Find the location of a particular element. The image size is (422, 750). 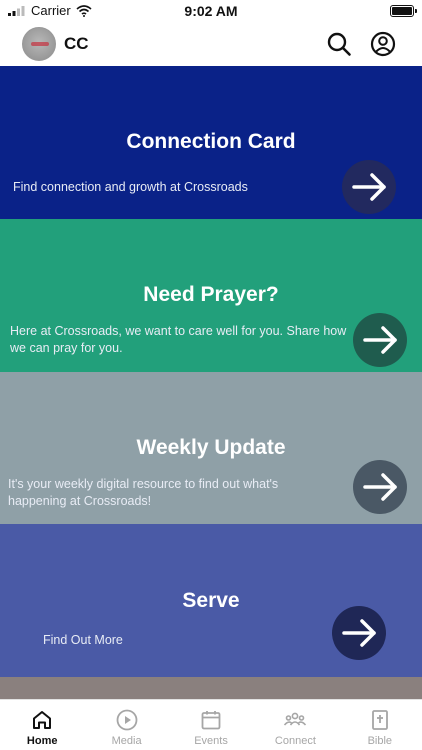

search-button is located at coordinates (339, 44).